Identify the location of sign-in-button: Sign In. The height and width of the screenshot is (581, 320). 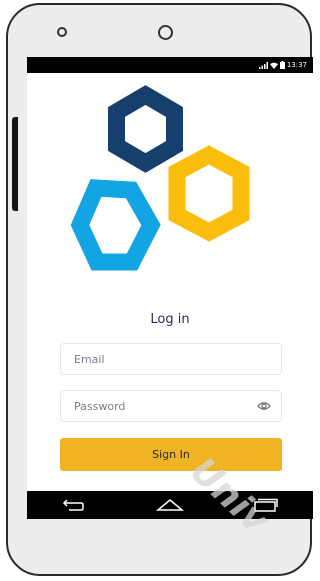
(171, 454).